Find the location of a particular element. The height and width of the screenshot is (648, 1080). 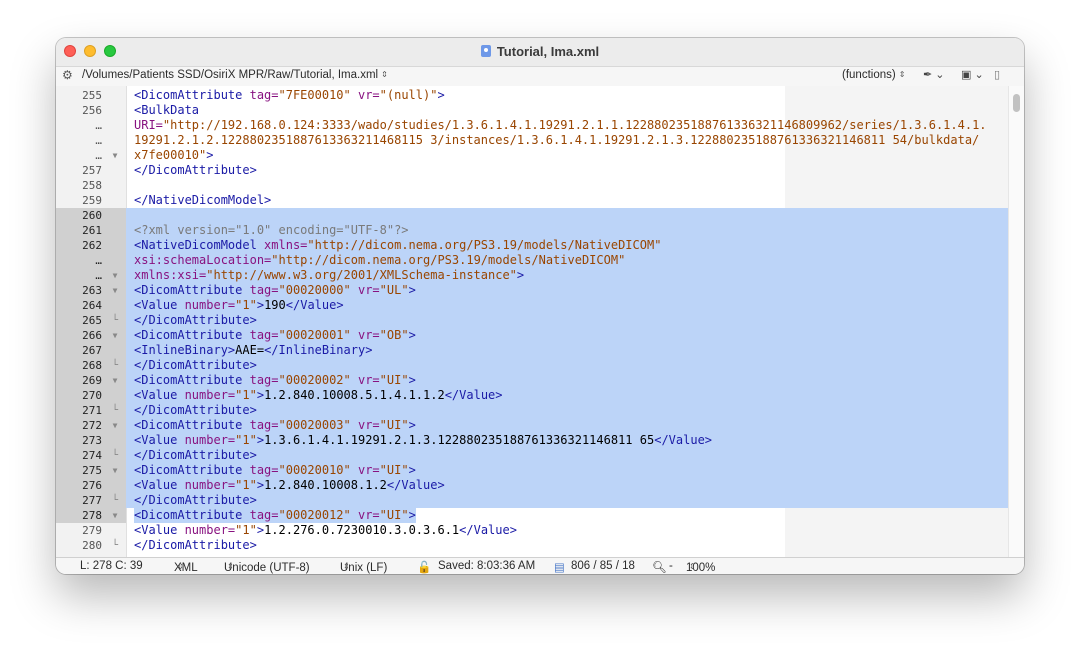

code-text: <Value number="1">190</Value> is located at coordinates (239, 305).